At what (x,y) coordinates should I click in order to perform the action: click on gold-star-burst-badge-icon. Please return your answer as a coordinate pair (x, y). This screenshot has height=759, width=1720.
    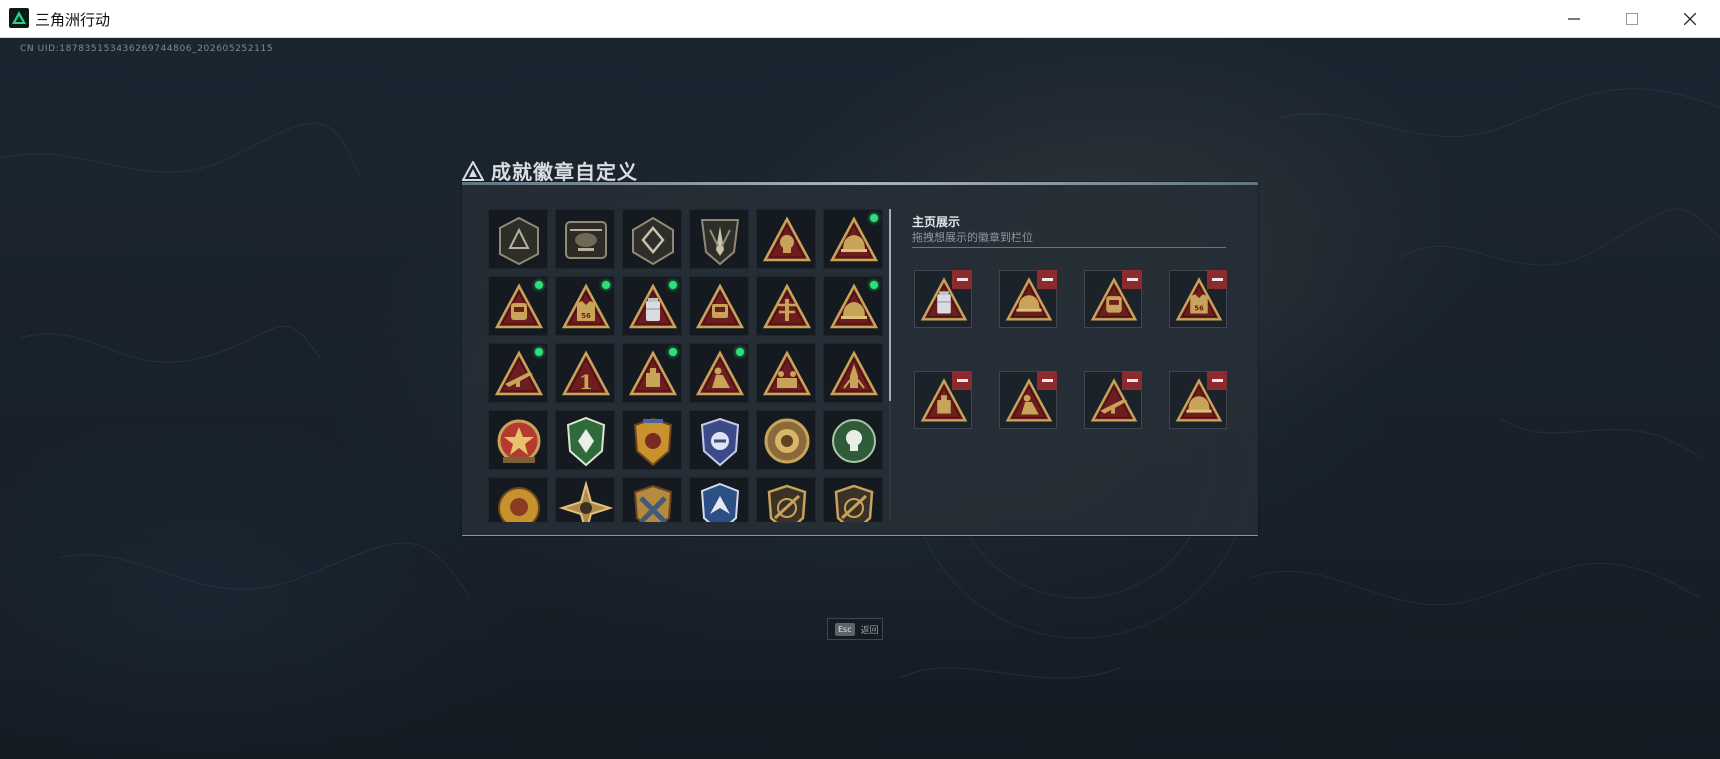
    Looking at the image, I should click on (586, 501).